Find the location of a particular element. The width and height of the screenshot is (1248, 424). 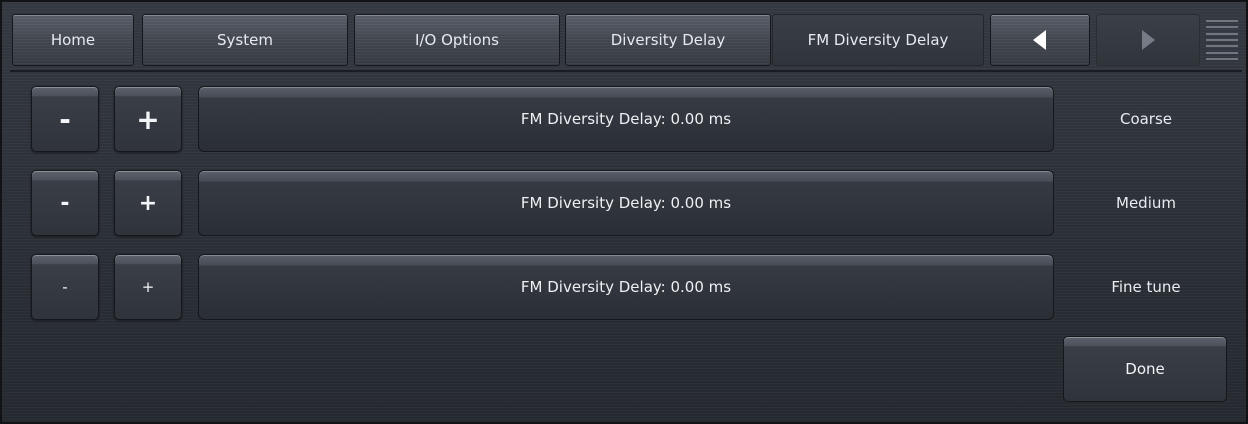

fine-minus-button: - is located at coordinates (65, 287).